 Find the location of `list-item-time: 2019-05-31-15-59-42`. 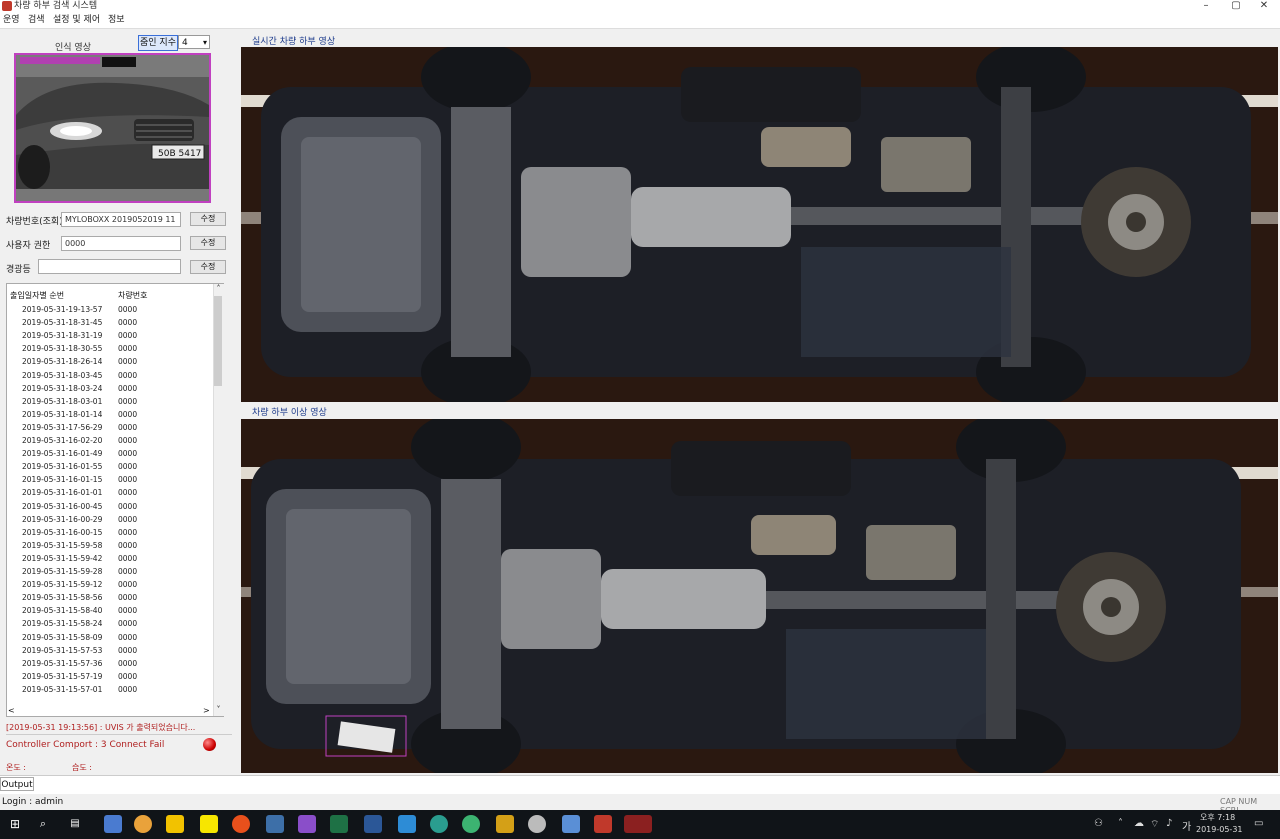

list-item-time: 2019-05-31-15-59-42 is located at coordinates (62, 558).